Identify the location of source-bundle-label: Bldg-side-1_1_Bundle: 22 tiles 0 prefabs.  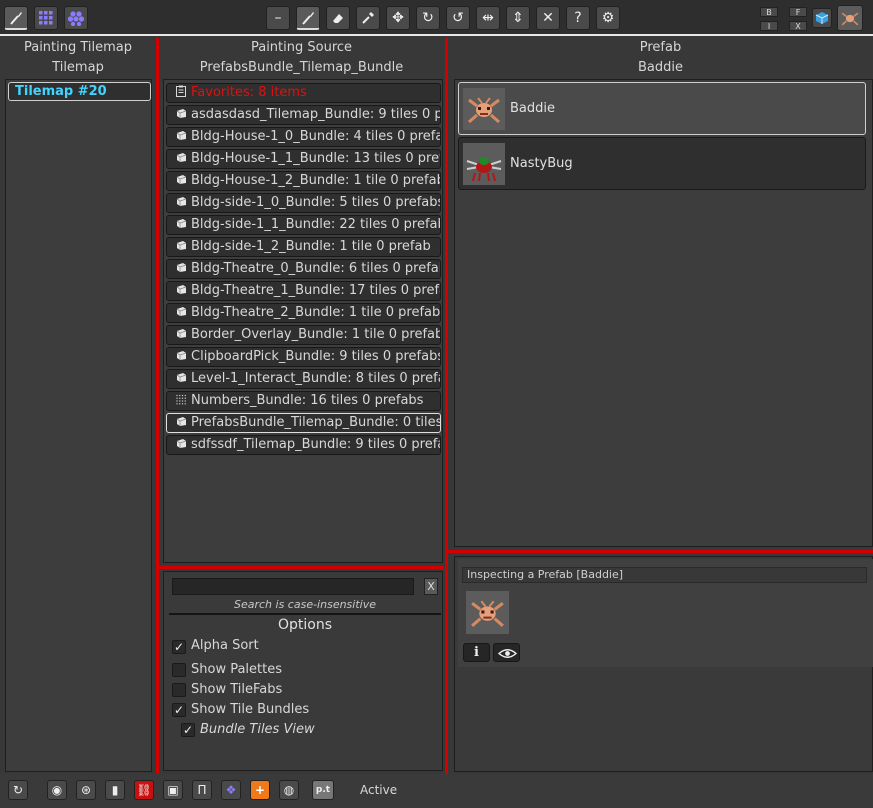
(316, 224).